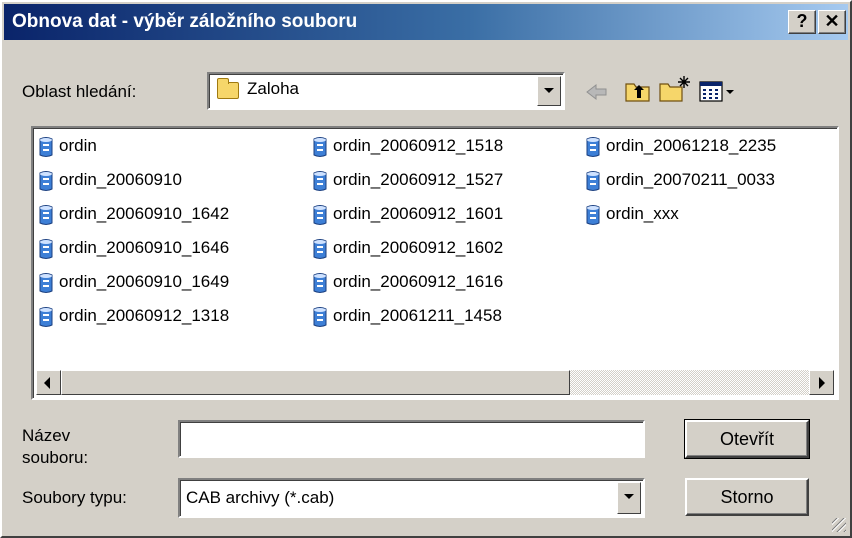 This screenshot has width=852, height=538. I want to click on folder-icon, so click(228, 88).